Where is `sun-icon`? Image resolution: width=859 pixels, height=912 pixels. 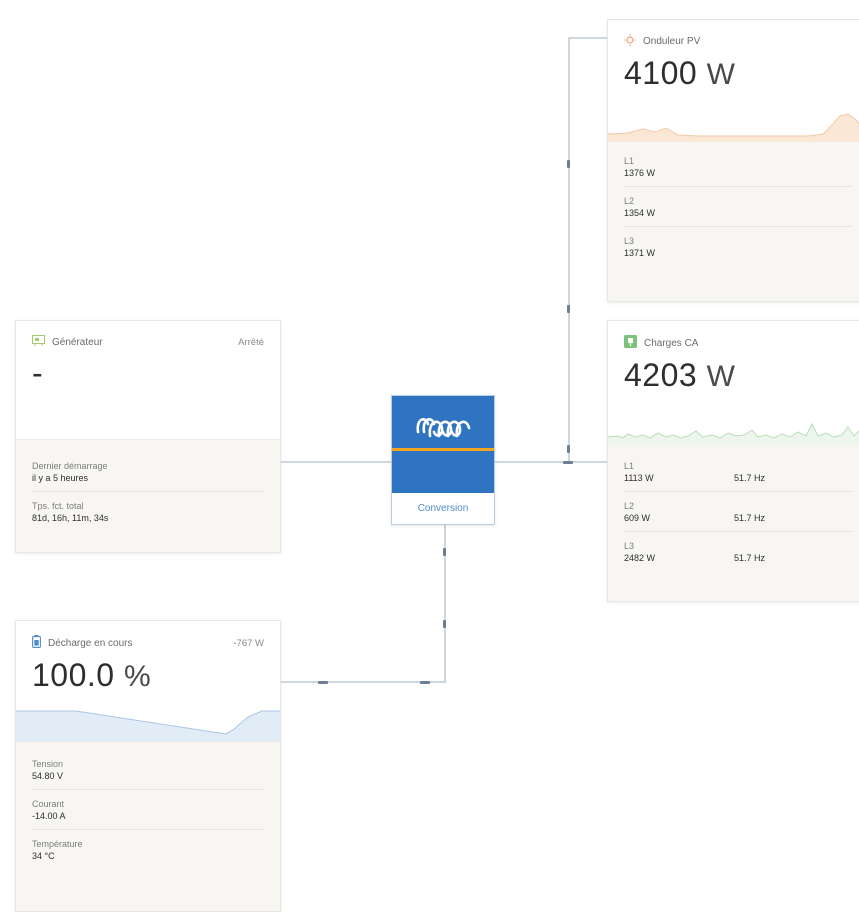 sun-icon is located at coordinates (630, 41).